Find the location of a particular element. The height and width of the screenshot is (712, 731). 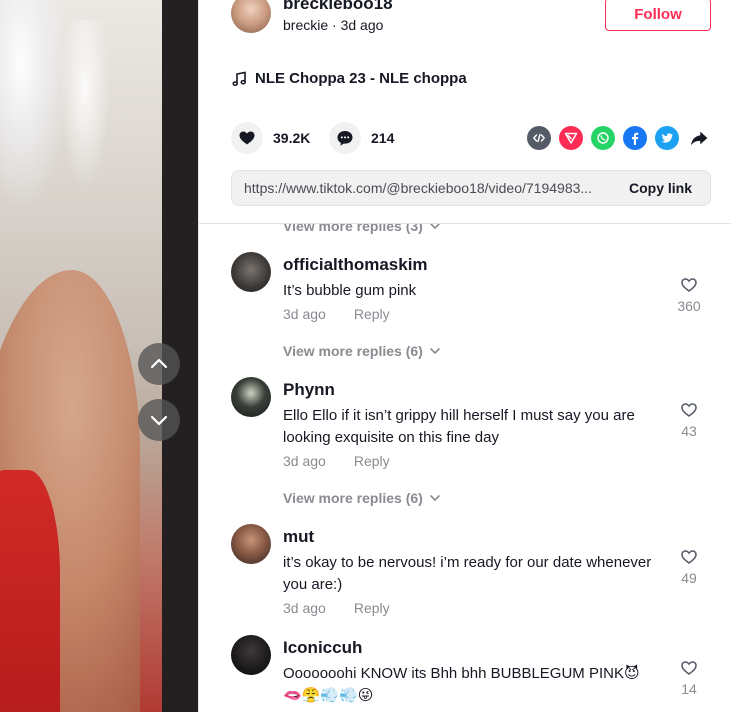

view-more-replies-label: View more replies (3) is located at coordinates (353, 229).